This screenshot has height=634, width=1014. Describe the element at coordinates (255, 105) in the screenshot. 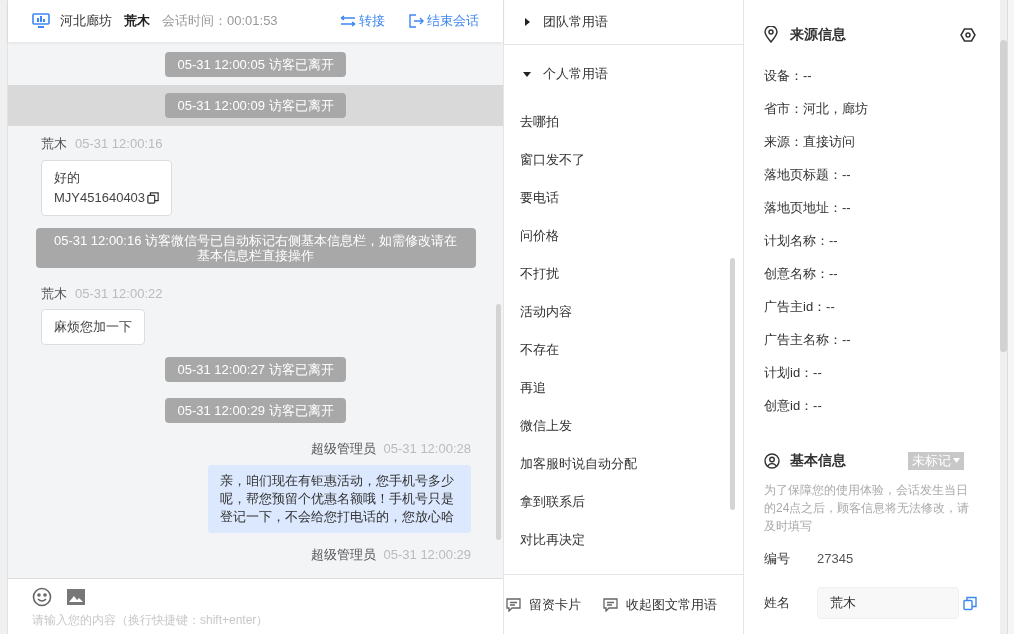

I see `system-notice: 05-31 12:00:09 访客已离开` at that location.